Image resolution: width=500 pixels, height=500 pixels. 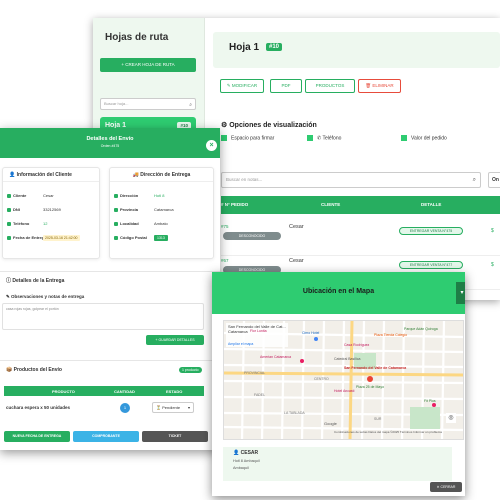 What do you see at coordinates (225, 260) in the screenshot?
I see `order-number: #67` at bounding box center [225, 260].